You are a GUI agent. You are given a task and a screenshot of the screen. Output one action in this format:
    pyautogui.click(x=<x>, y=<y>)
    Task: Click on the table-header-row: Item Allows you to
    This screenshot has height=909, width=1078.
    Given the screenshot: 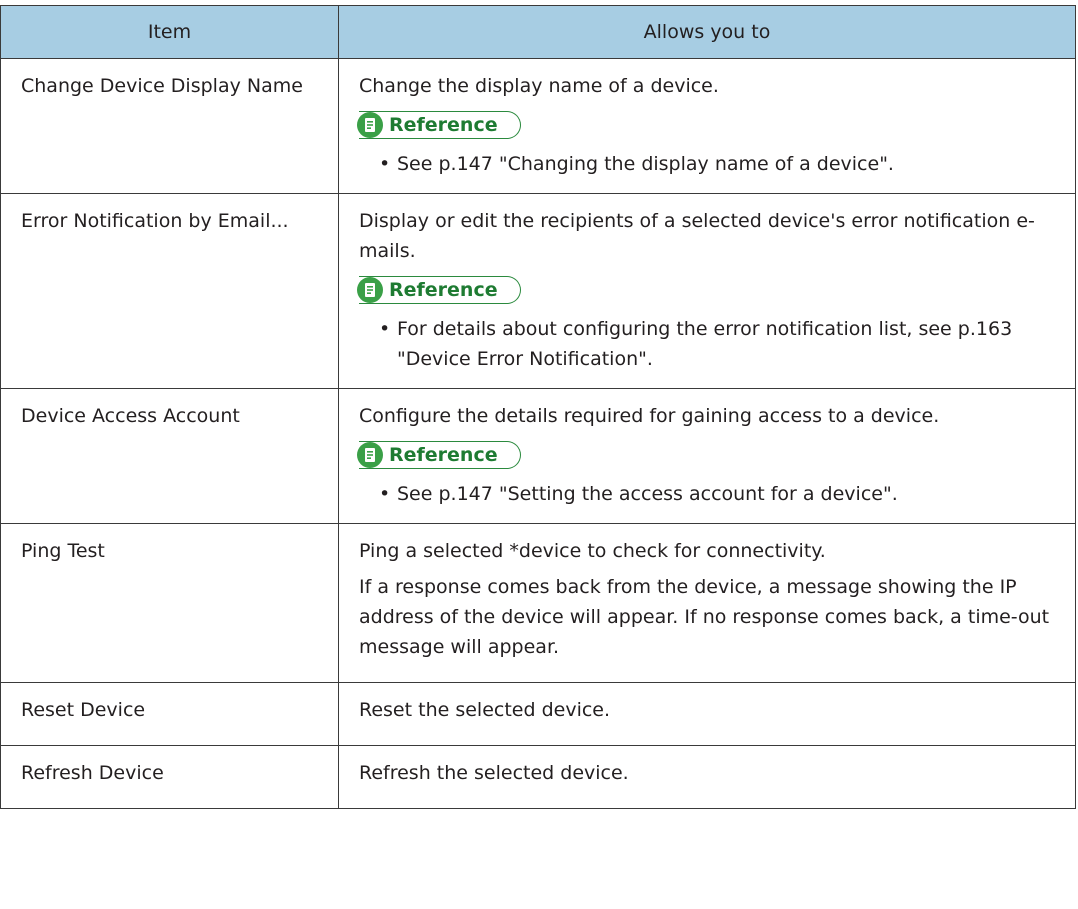 What is the action you would take?
    pyautogui.click(x=538, y=32)
    